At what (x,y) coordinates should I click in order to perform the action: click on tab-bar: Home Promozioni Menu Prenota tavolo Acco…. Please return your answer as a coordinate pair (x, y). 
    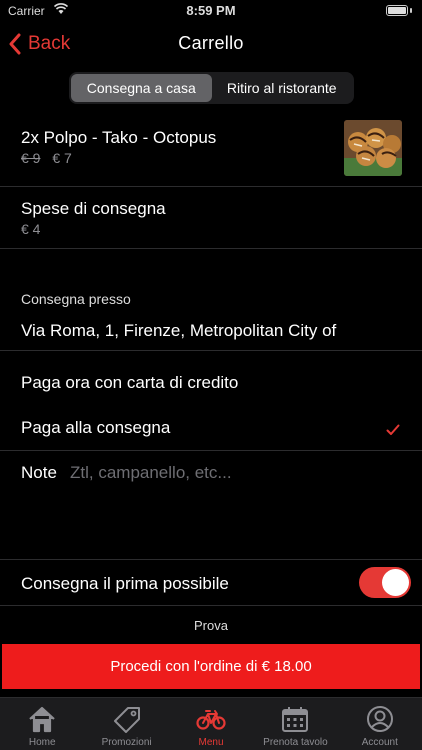
    Looking at the image, I should click on (211, 723).